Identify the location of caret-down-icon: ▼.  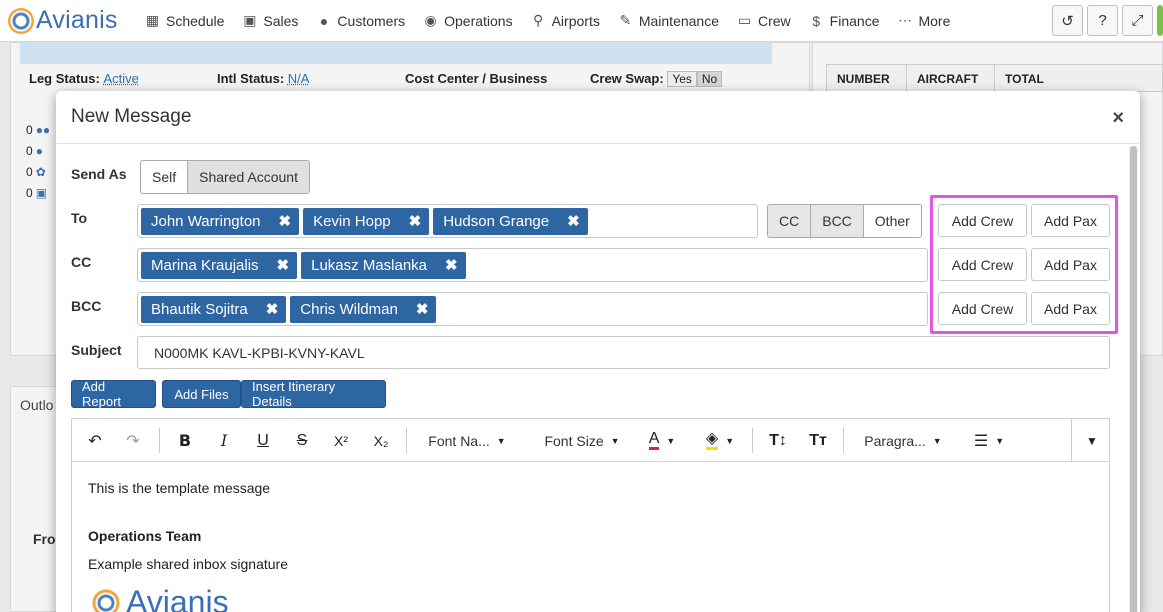
(730, 440).